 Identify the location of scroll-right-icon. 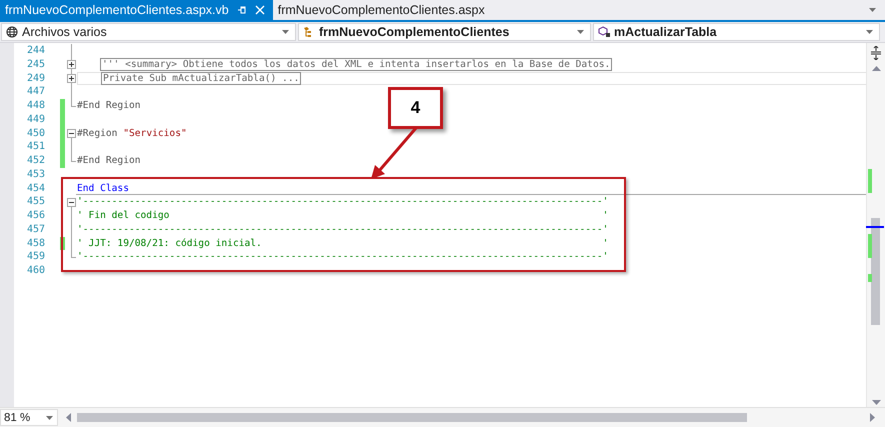
(872, 417).